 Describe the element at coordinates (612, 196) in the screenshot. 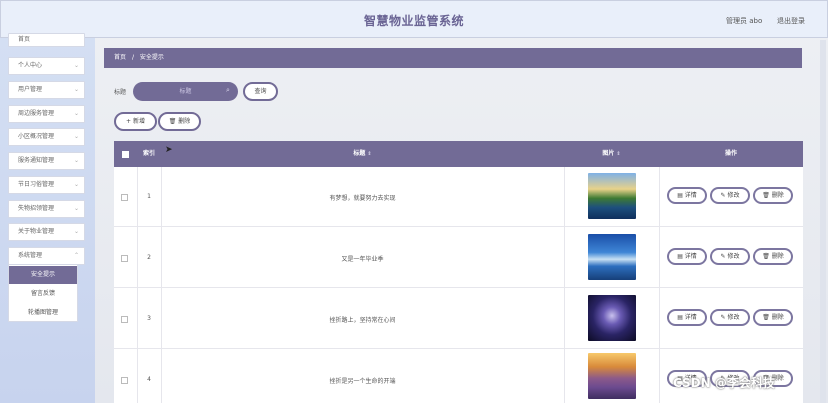

I see `mountain-lake-thumbnail` at that location.